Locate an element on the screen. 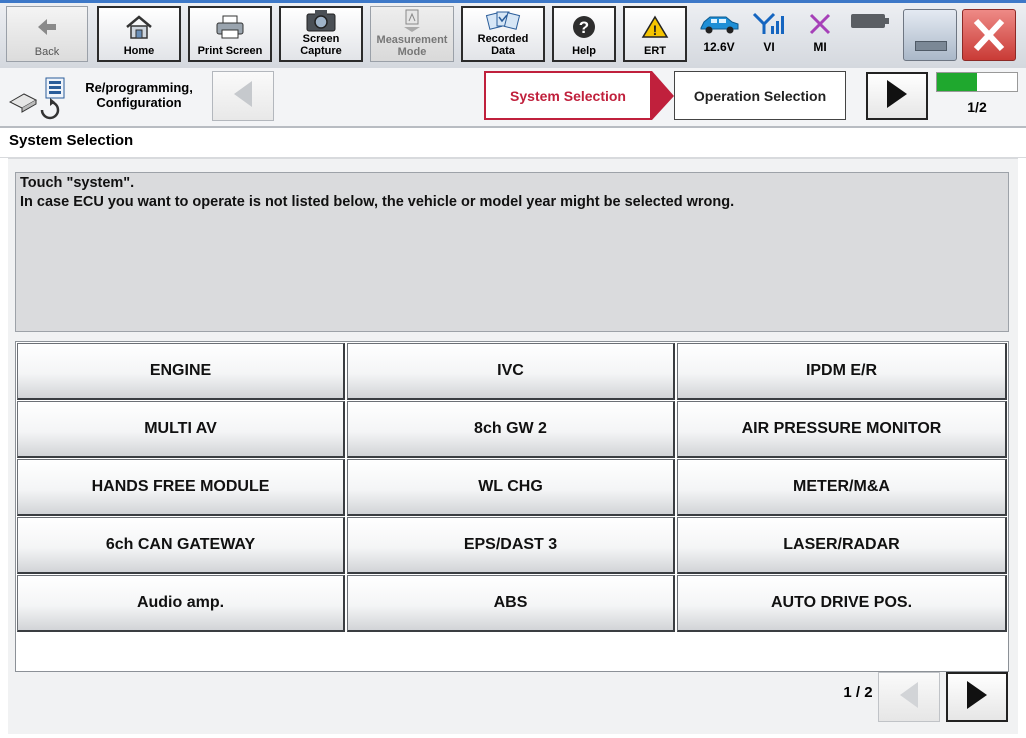  system-button: 6ch CAN GATEWAY is located at coordinates (181, 545).